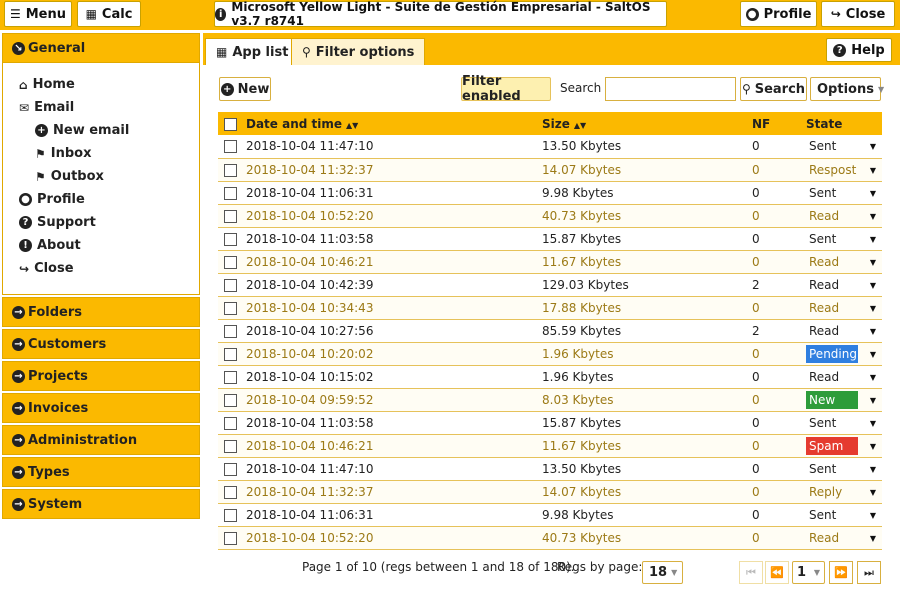 This screenshot has height=600, width=900. Describe the element at coordinates (670, 89) in the screenshot. I see `search-input` at that location.